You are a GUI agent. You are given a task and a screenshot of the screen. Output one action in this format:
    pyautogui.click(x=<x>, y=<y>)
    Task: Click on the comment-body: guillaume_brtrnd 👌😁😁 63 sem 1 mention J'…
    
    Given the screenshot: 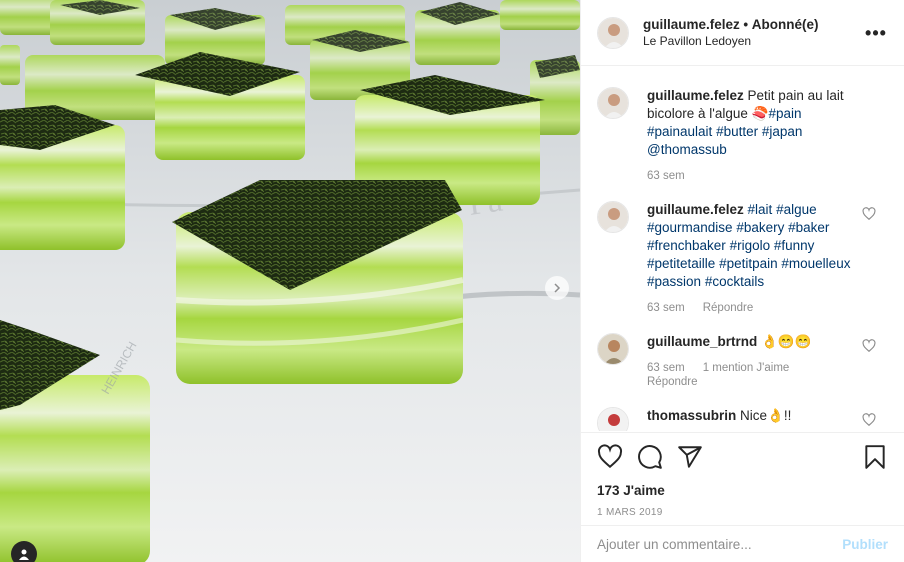 What is the action you would take?
    pyautogui.click(x=757, y=361)
    